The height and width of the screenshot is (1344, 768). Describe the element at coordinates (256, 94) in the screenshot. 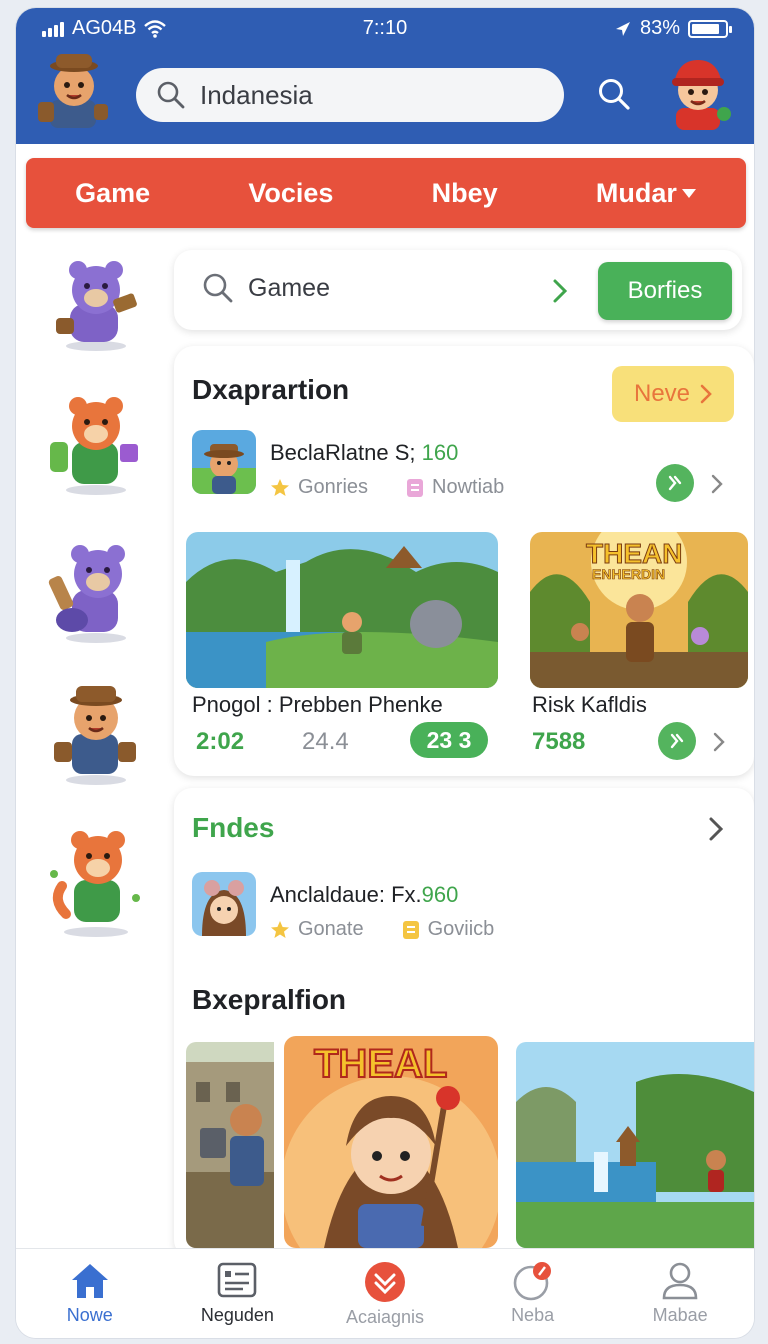

I see `header-search-value: Indanesia` at that location.